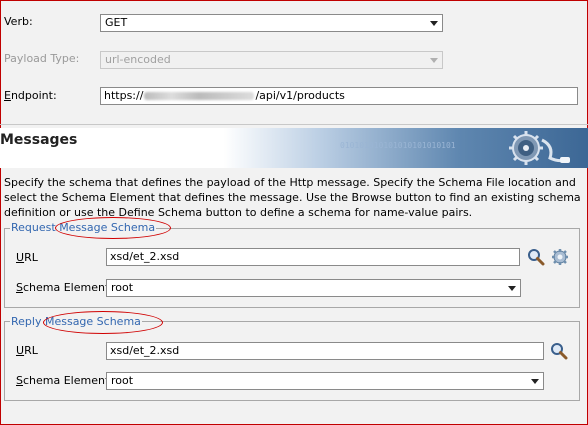  What do you see at coordinates (63, 380) in the screenshot?
I see `reply-element-label: Schema Element` at bounding box center [63, 380].